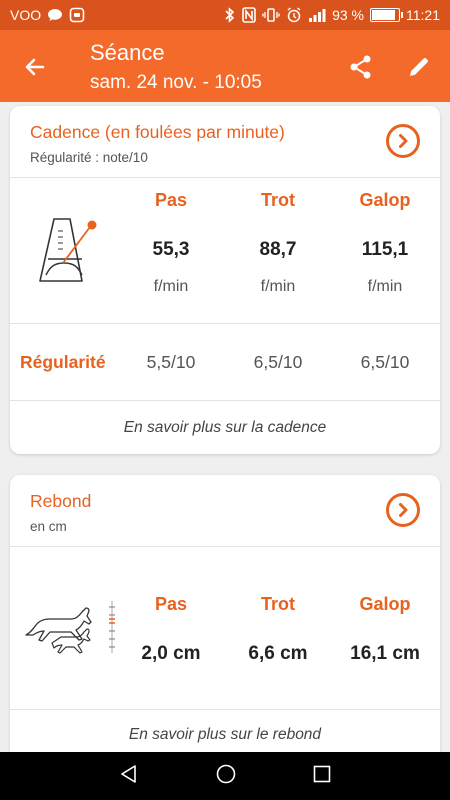 Image resolution: width=450 pixels, height=800 pixels. Describe the element at coordinates (48, 526) in the screenshot. I see `rebond-subtitle: en cm` at that location.